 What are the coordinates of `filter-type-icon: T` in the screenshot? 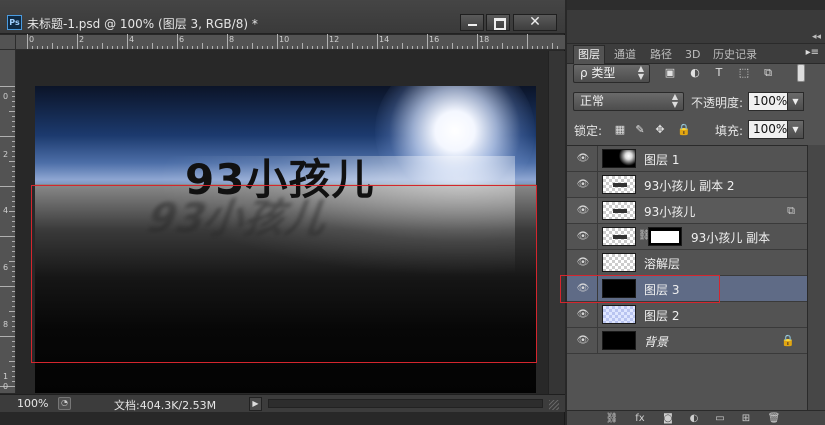 It's located at (719, 73).